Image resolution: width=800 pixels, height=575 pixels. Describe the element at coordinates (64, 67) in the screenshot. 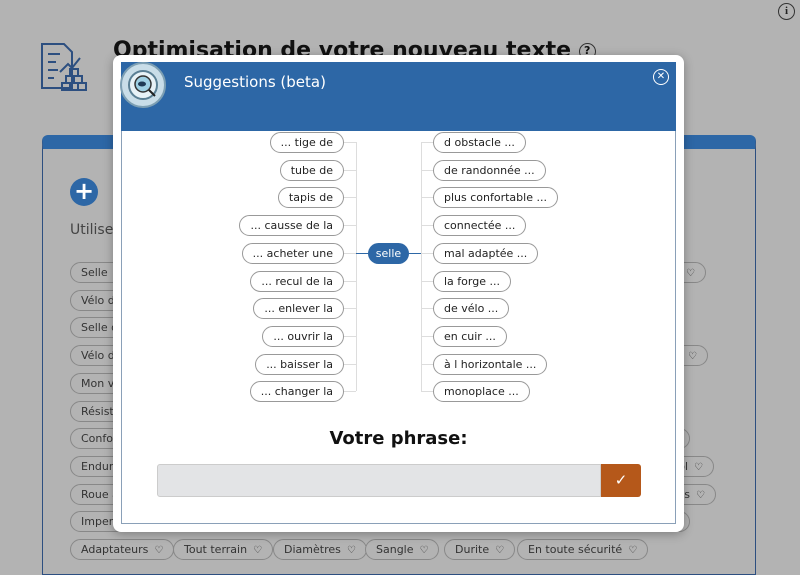

I see `document-optimization-icon` at that location.